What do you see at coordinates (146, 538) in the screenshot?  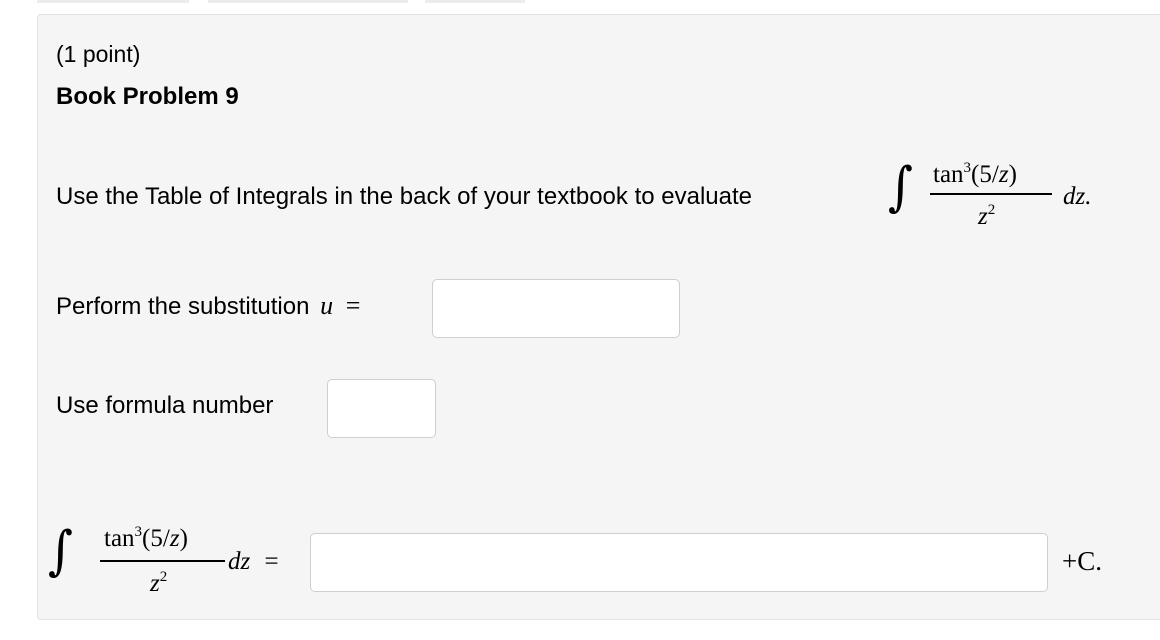 I see `answer-integrand-numerator: tan3(5/z)` at bounding box center [146, 538].